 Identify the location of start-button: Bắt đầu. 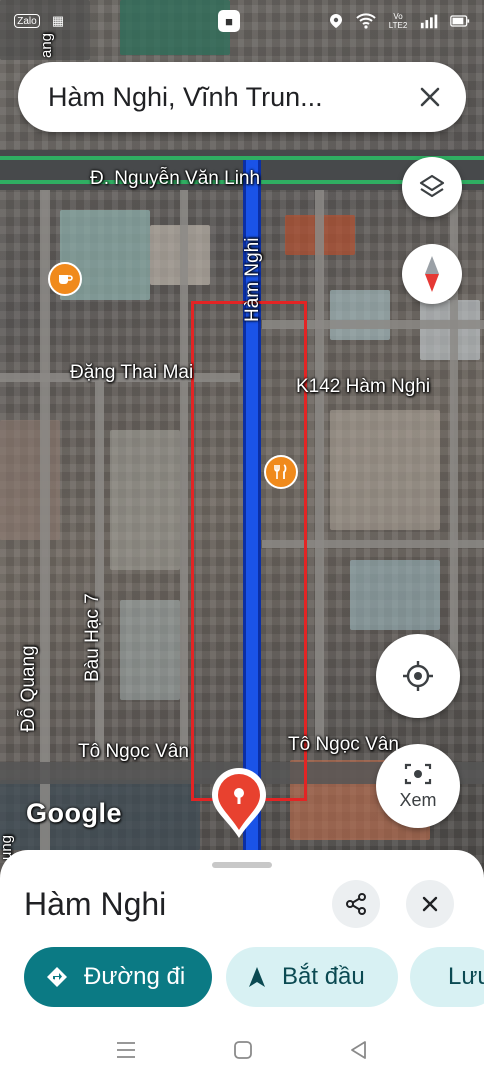
(312, 977).